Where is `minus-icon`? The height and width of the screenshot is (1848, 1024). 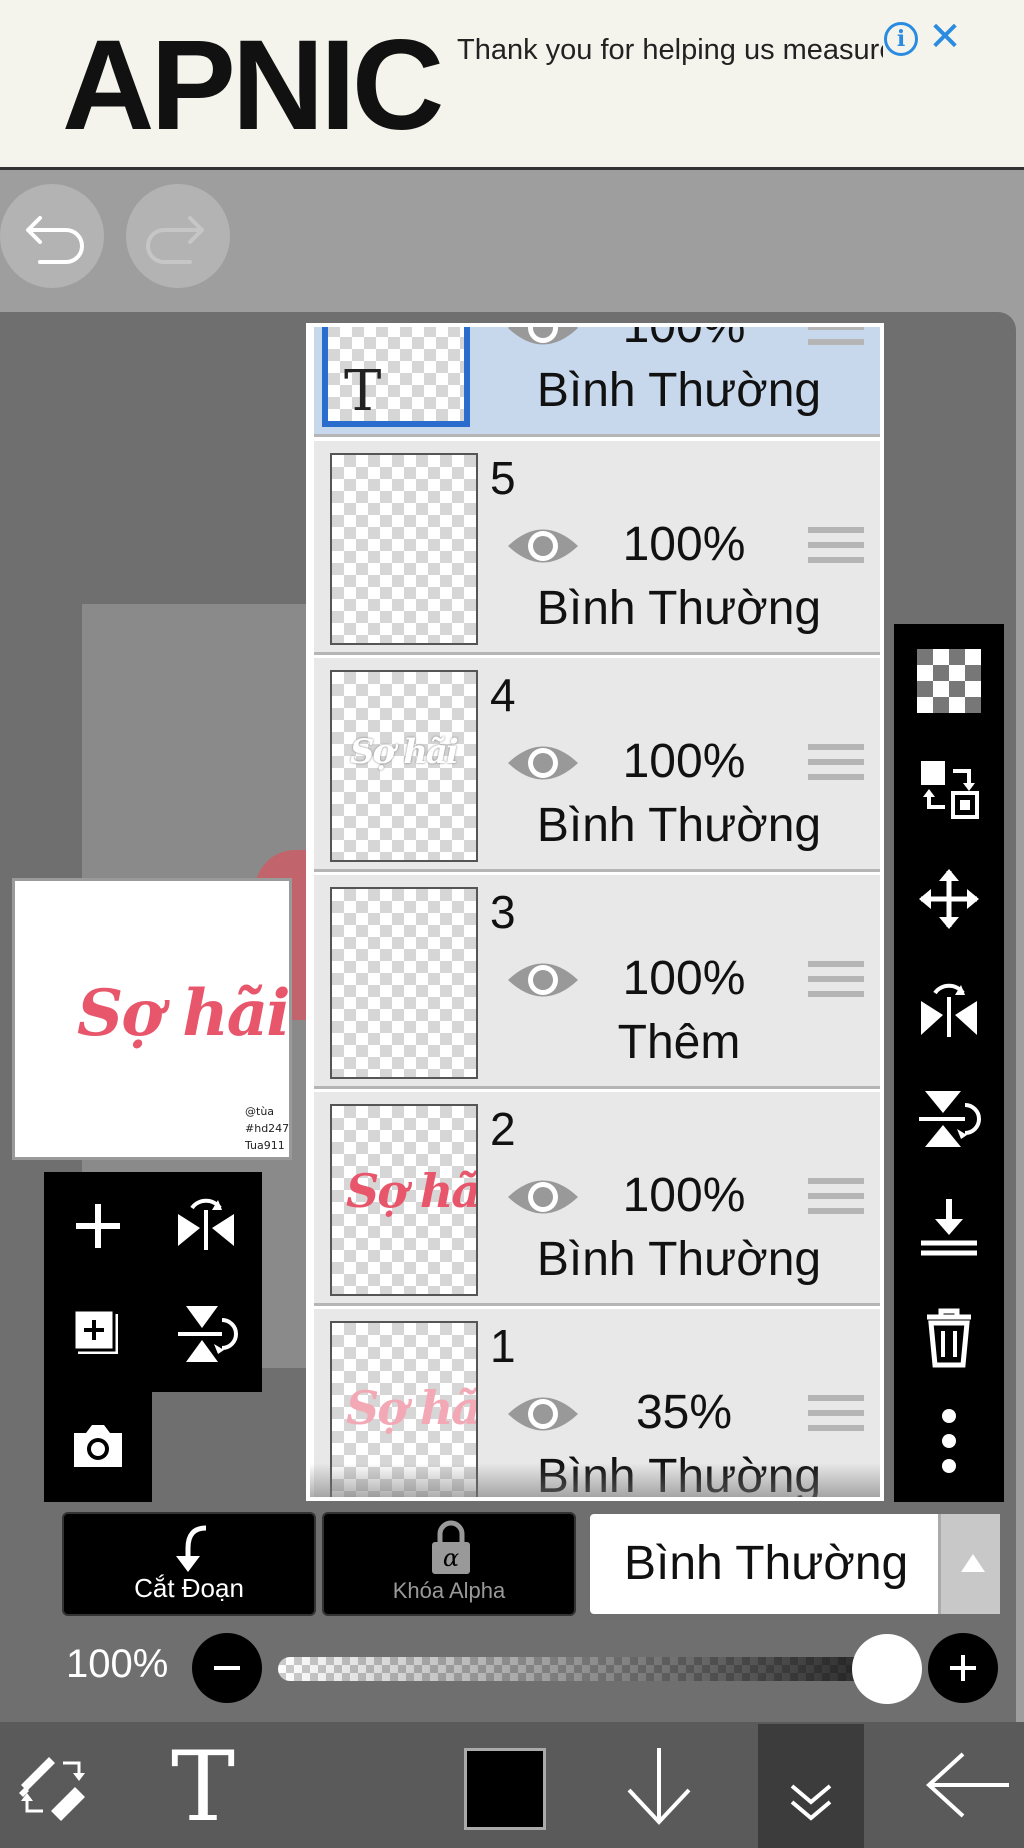 minus-icon is located at coordinates (227, 1668).